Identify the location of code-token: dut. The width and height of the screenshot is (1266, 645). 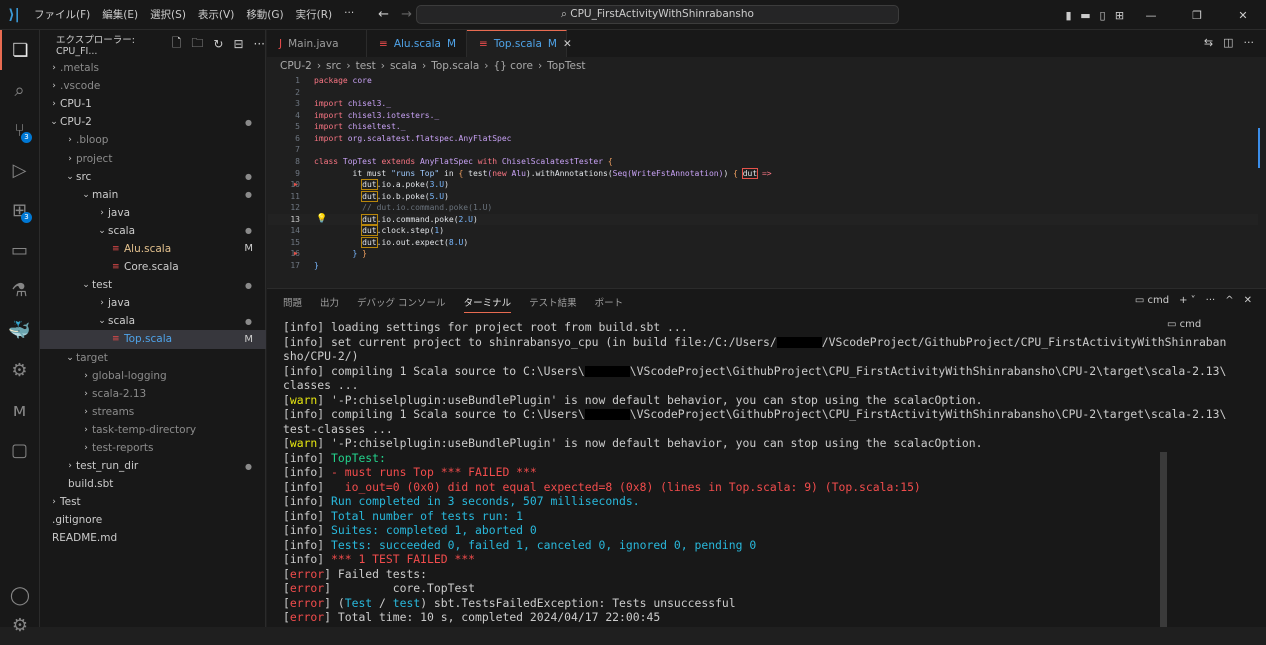
(369, 196).